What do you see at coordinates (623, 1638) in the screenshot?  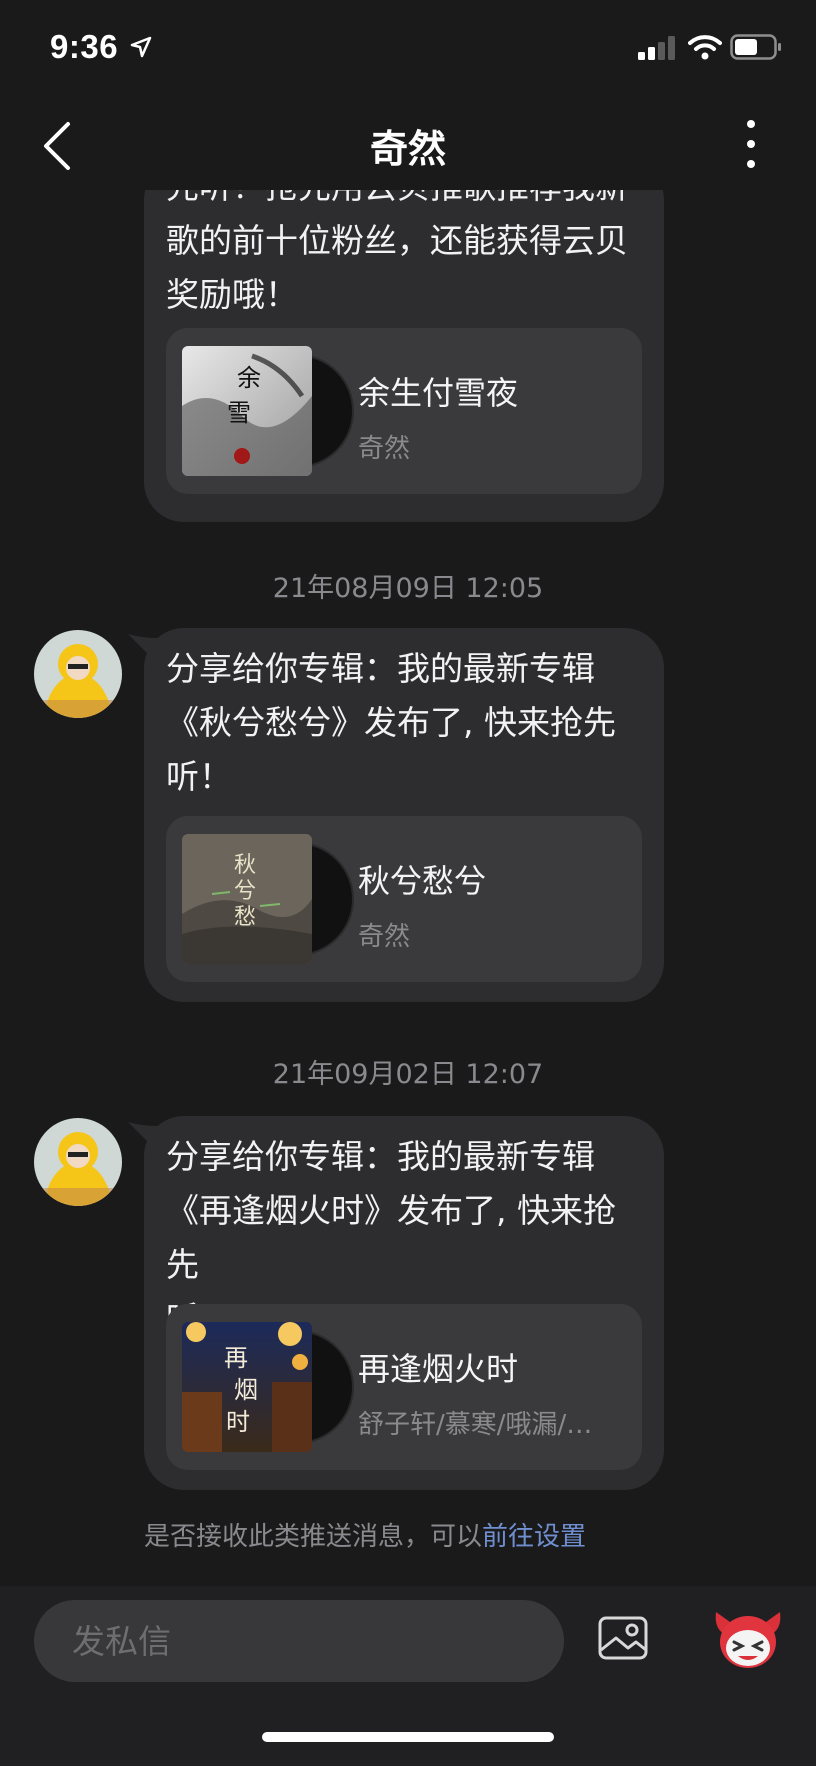 I see `image-icon` at bounding box center [623, 1638].